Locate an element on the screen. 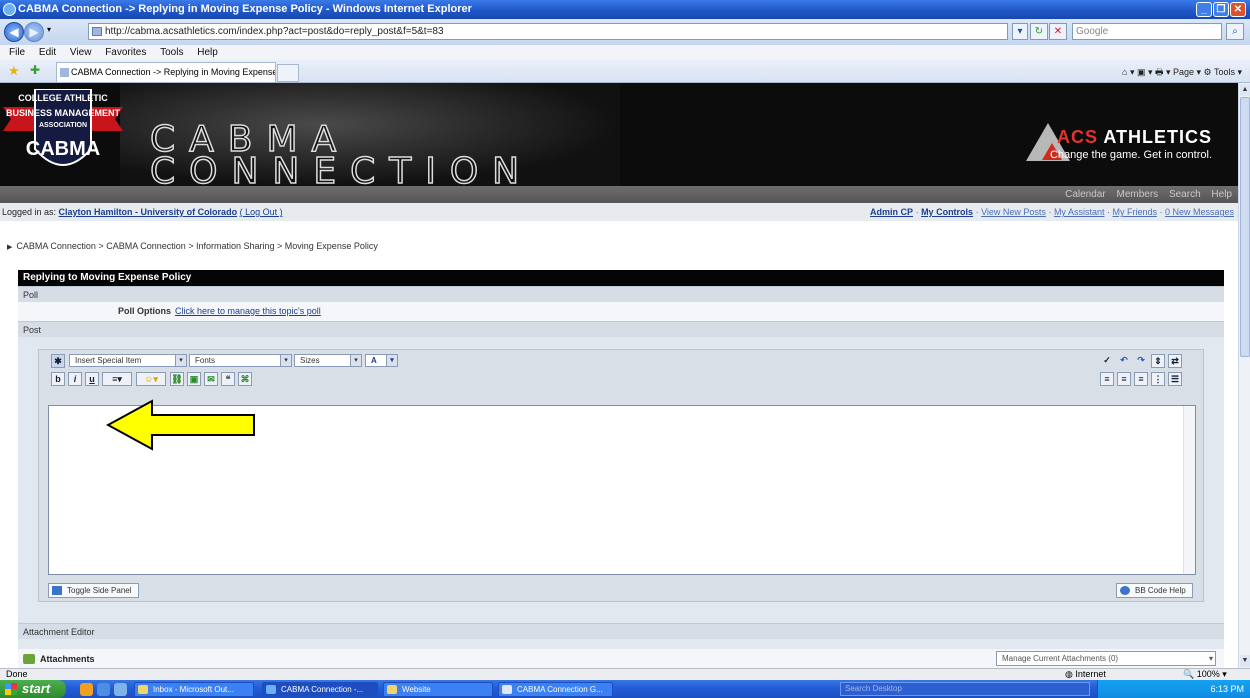 Image resolution: width=1250 pixels, height=698 pixels. email-icon: ✉ is located at coordinates (211, 379).